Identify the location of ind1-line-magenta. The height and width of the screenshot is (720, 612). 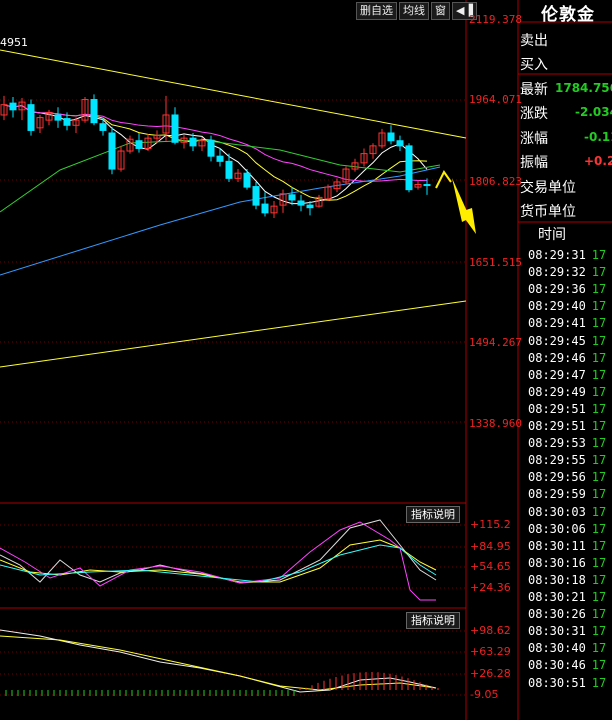
(218, 561).